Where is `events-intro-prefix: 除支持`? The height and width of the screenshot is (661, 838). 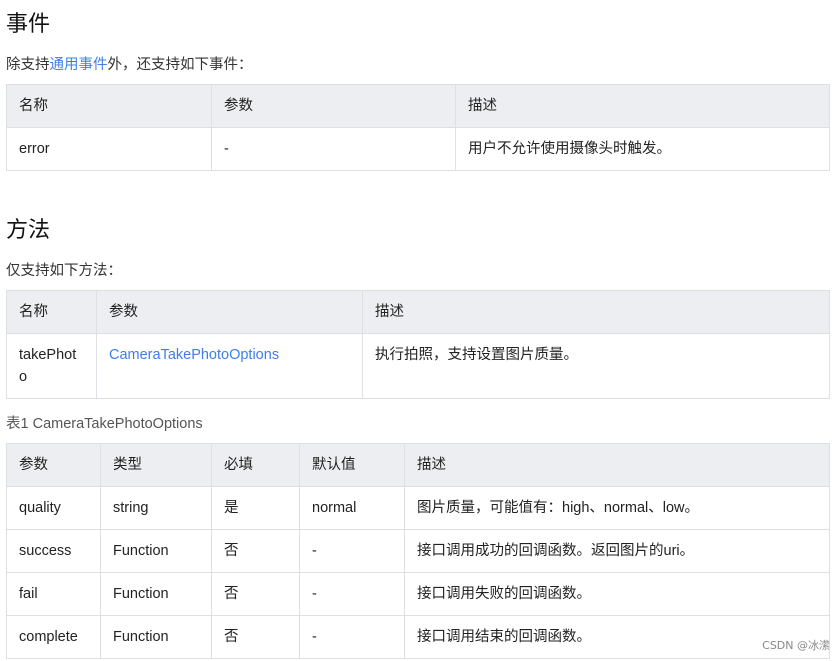
events-intro-prefix: 除支持 is located at coordinates (28, 65).